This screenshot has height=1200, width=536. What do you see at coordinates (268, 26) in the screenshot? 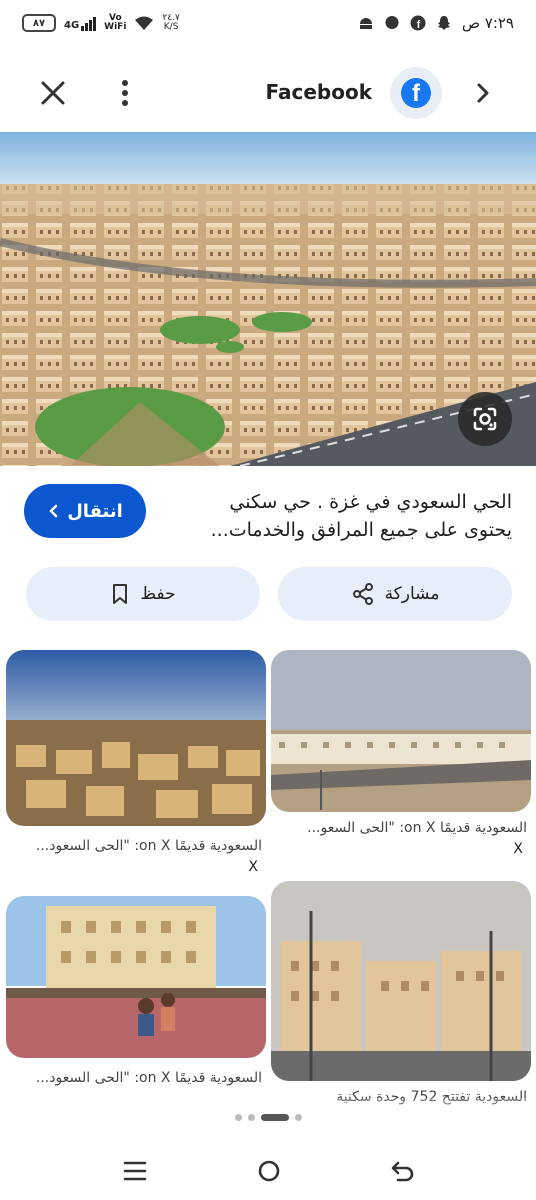
I see `status-bar: ٨٧ 4G Vo WiFi ٢٤.٧ K/S f ٧:٢٩ ص` at bounding box center [268, 26].